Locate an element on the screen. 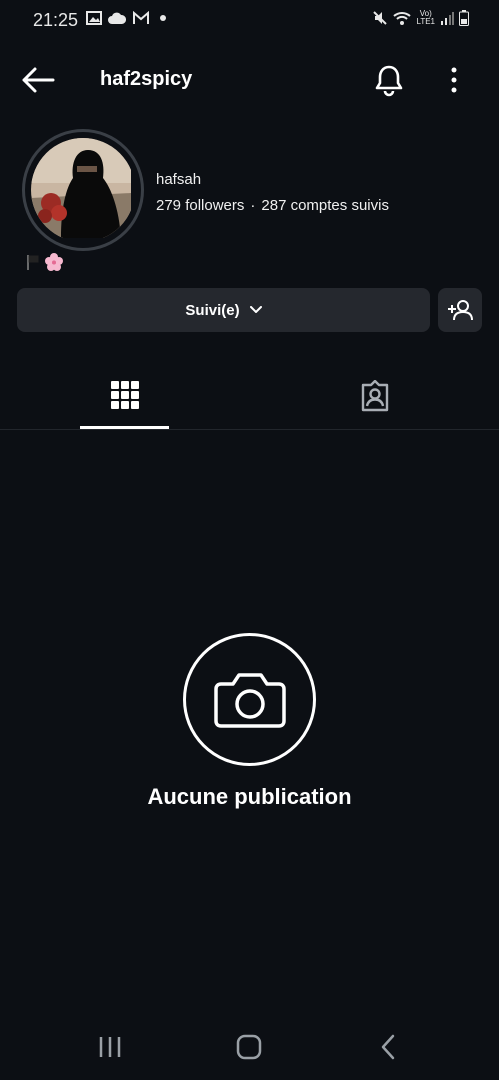  back-button is located at coordinates (38, 80).